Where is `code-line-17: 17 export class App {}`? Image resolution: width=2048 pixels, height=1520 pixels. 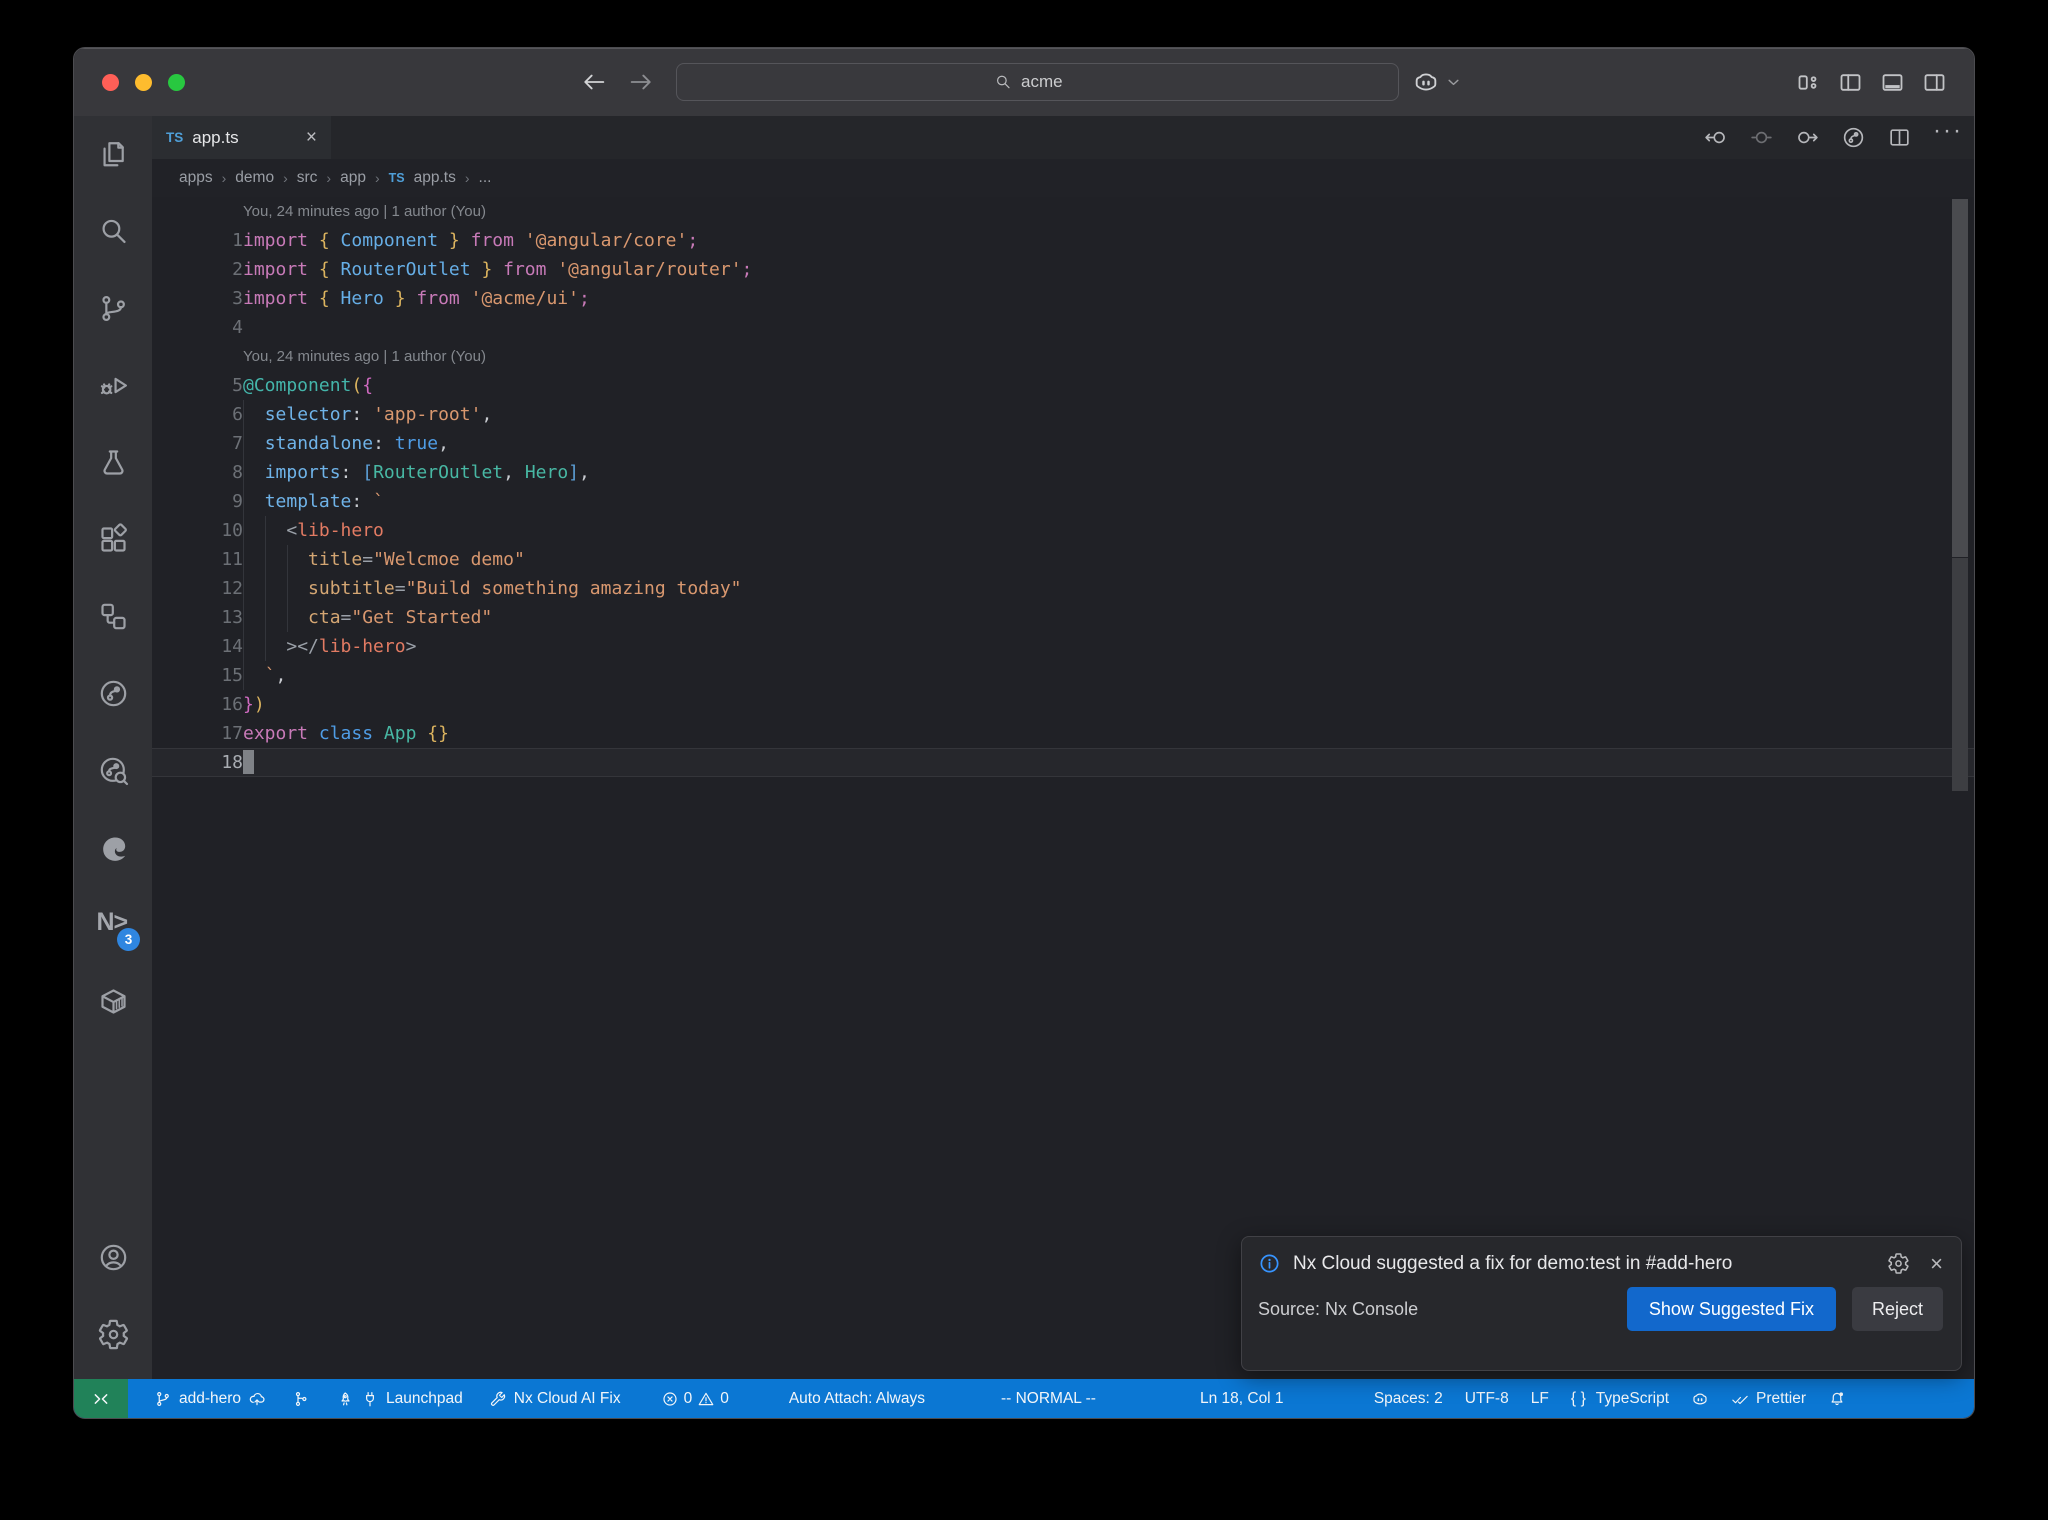 code-line-17: 17 export class App {} is located at coordinates (335, 733).